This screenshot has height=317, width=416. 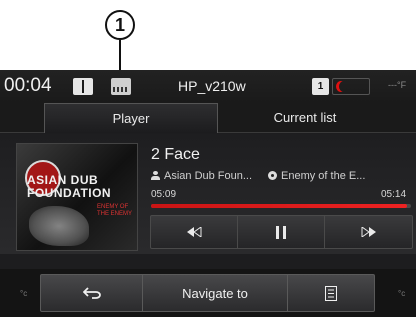 I want to click on back-arrow-icon, so click(x=91, y=293).